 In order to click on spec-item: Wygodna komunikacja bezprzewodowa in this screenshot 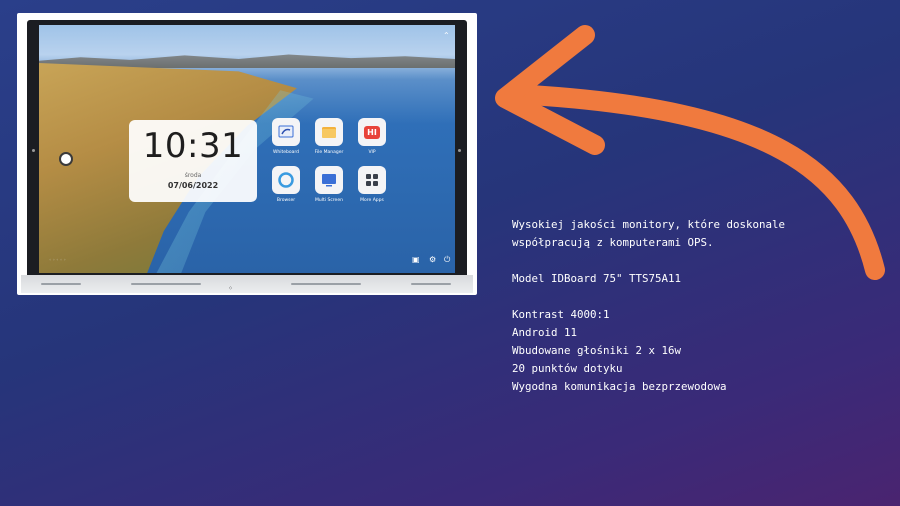, I will do `click(619, 386)`.